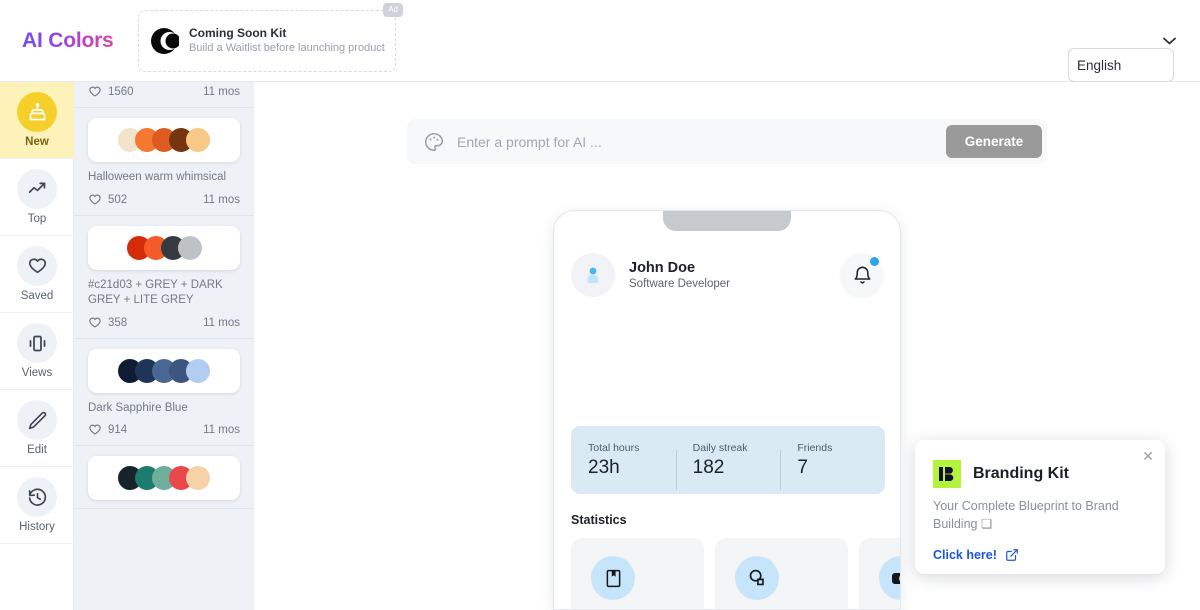 This screenshot has width=1200, height=610. I want to click on like-count: 358, so click(118, 322).